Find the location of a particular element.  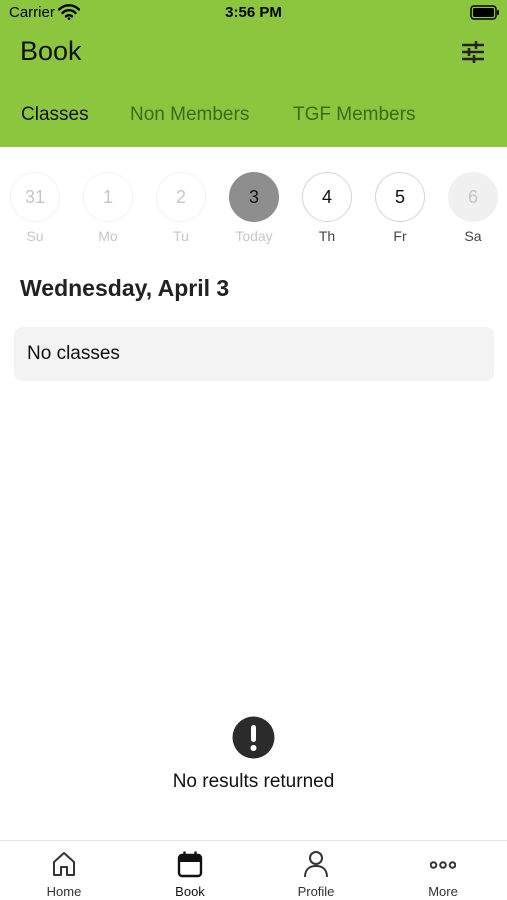

status-time: 3:56 PM is located at coordinates (253, 12).